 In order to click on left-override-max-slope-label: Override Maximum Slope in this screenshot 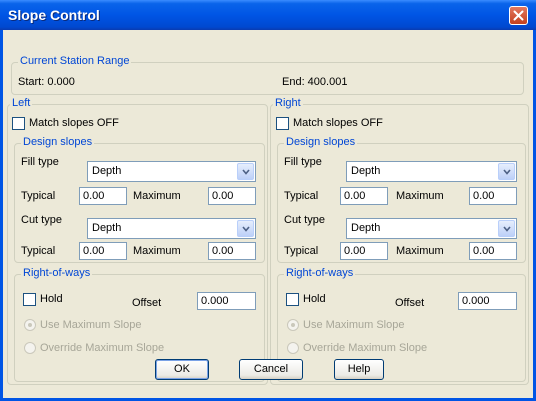, I will do `click(102, 348)`.